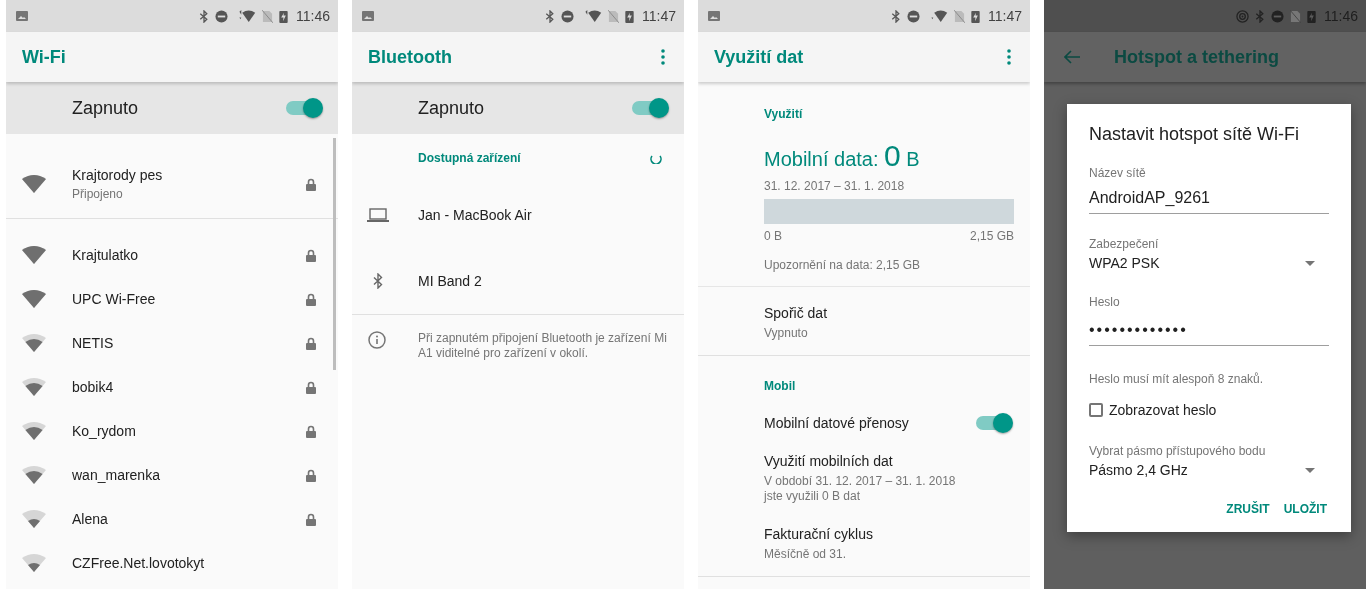 Image resolution: width=1366 pixels, height=589 pixels. What do you see at coordinates (172, 387) in the screenshot?
I see `network-row: bobik4` at bounding box center [172, 387].